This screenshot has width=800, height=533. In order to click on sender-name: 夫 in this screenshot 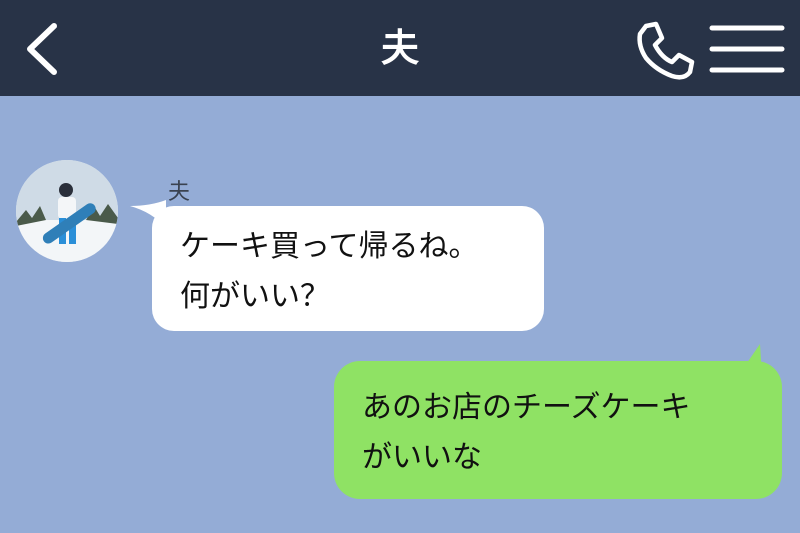, I will do `click(179, 192)`.